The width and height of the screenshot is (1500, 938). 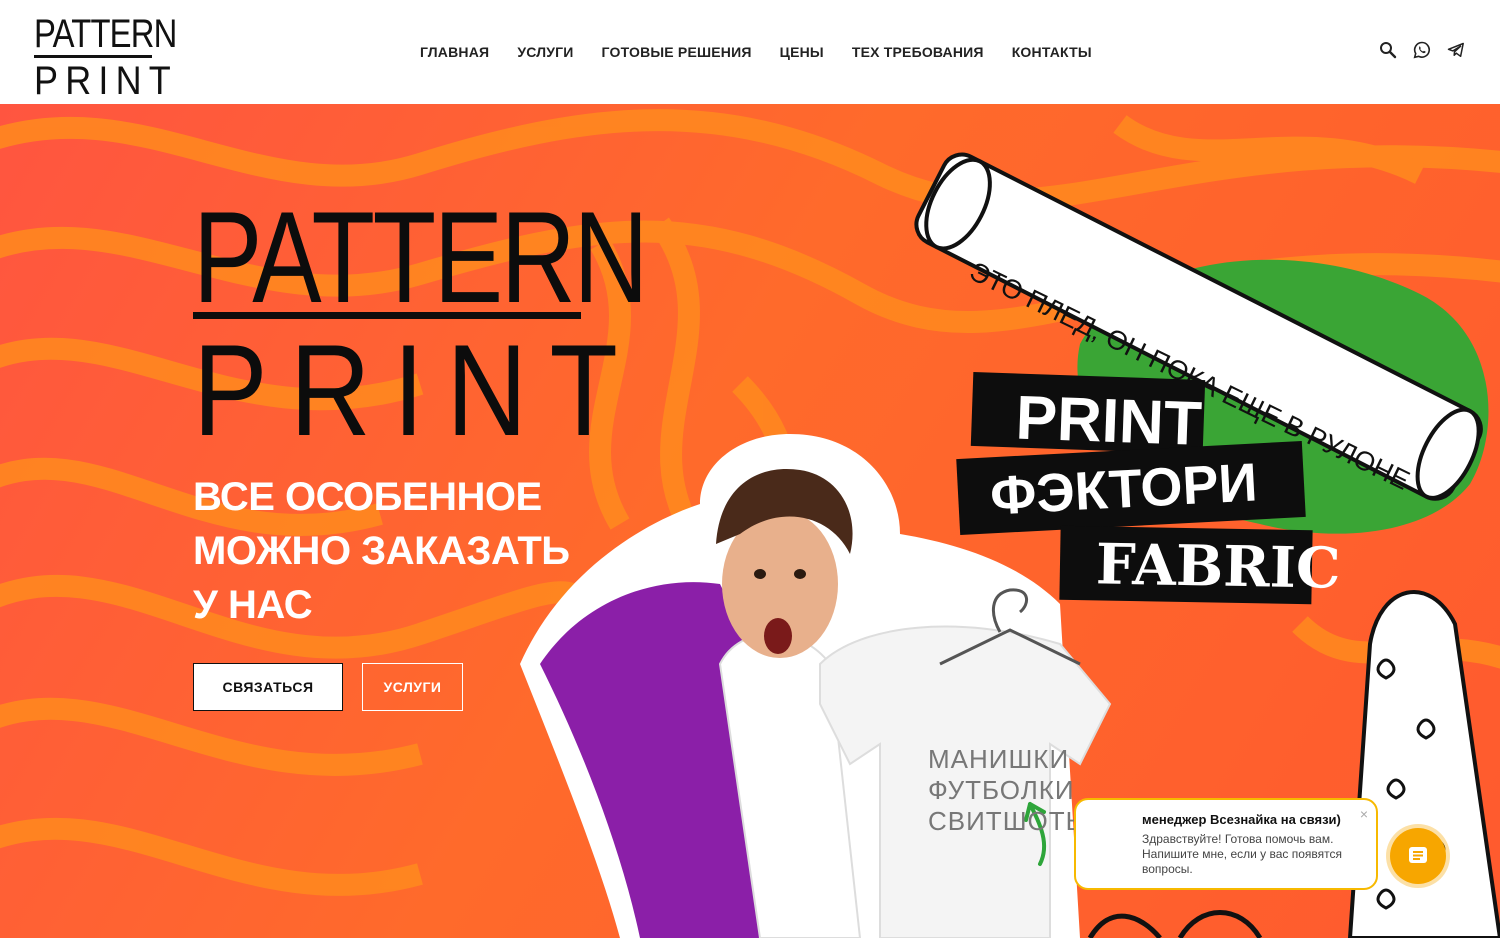 I want to click on shirt-line-3: СВИТШОТЫ, so click(x=1009, y=821).